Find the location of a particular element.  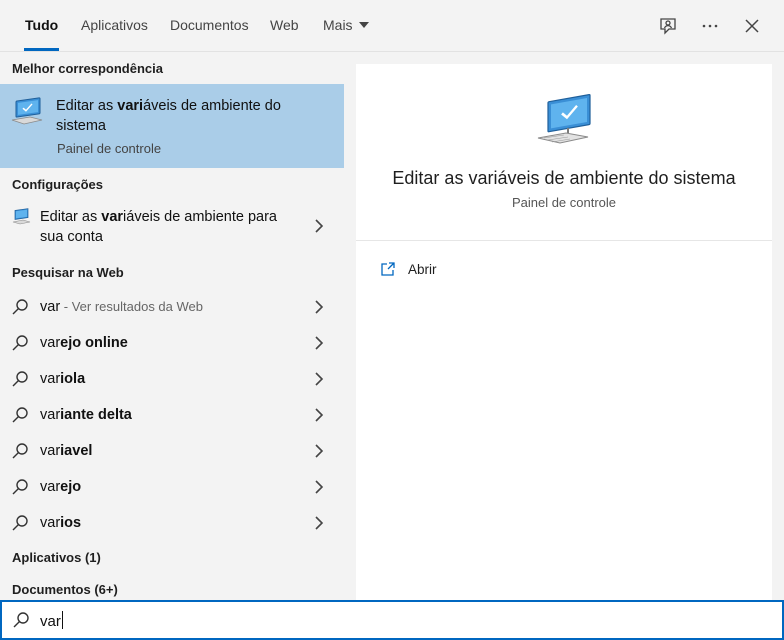

tab-all: Tudo is located at coordinates (41, 26).